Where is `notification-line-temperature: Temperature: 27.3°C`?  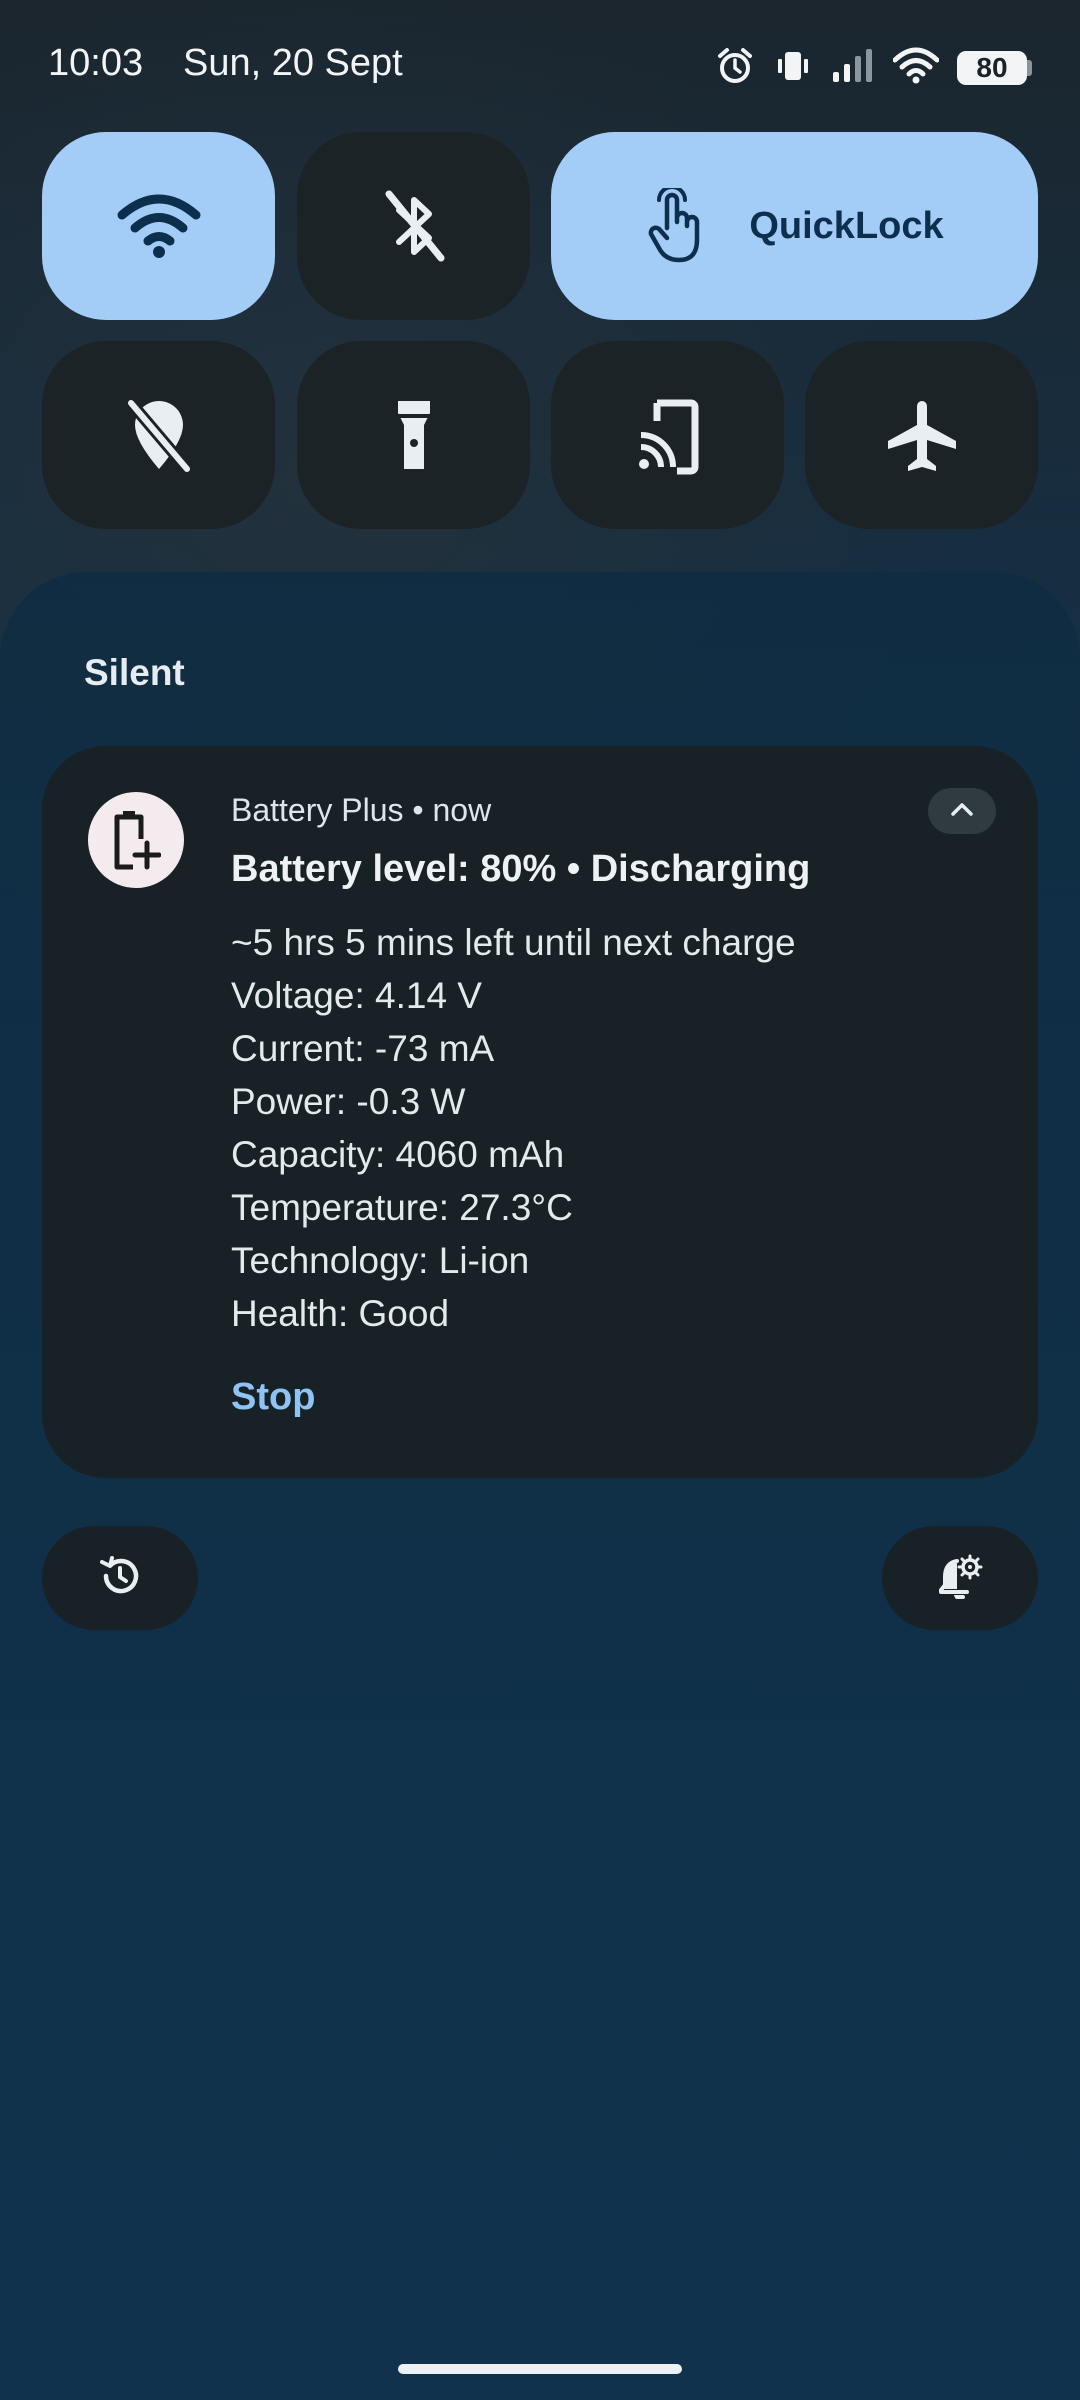
notification-line-temperature: Temperature: 27.3°C is located at coordinates (402, 1207).